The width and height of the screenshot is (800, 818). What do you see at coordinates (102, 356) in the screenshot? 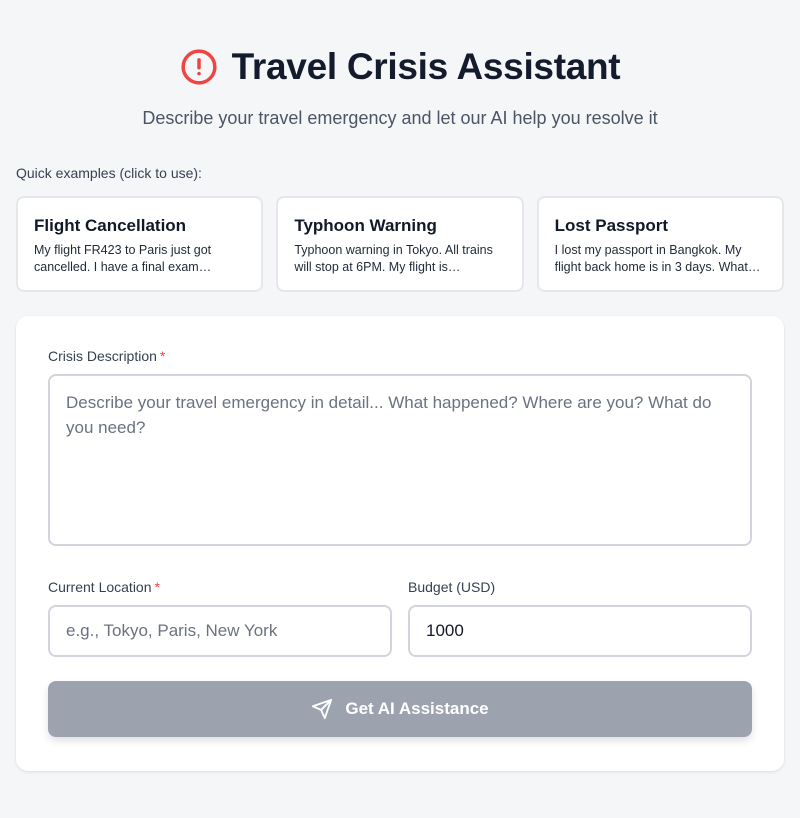
I see `crisis-description-label-text: Crisis Description` at bounding box center [102, 356].